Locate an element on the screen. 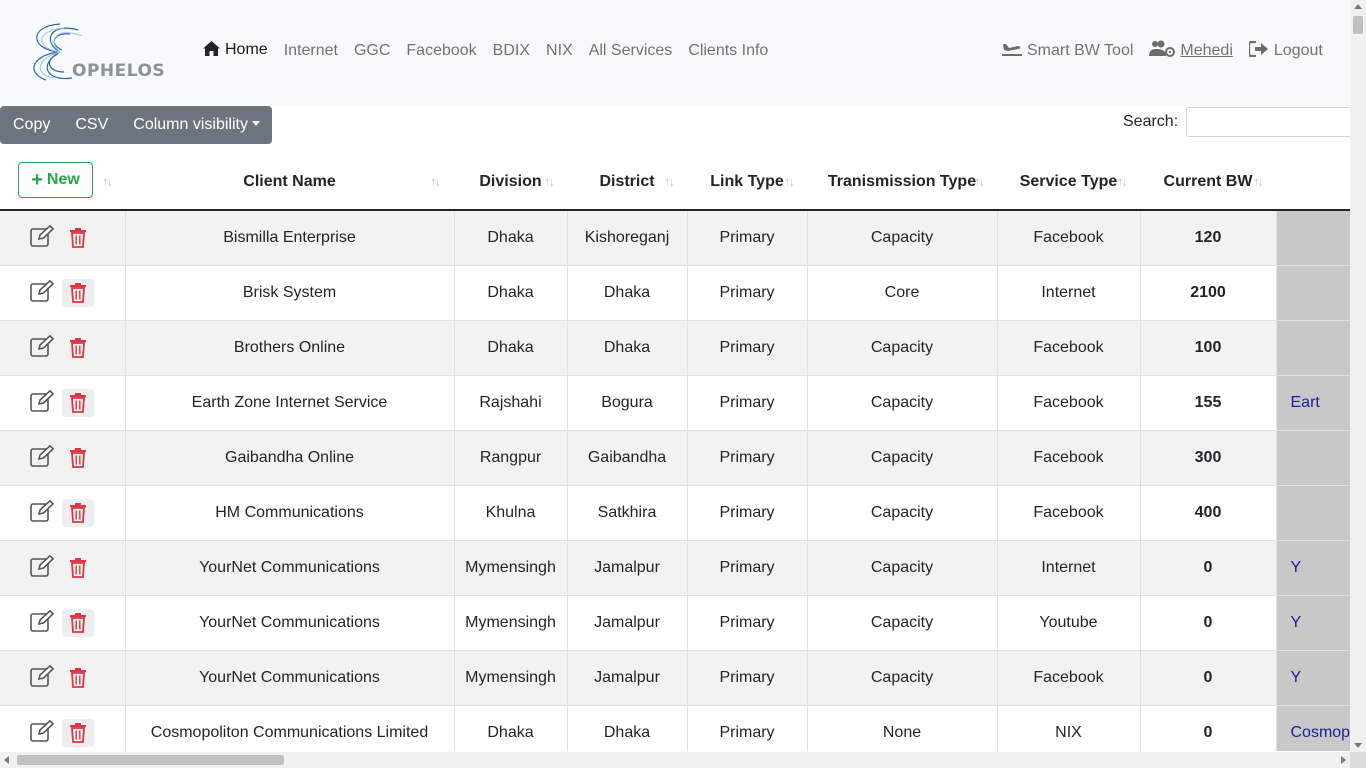 This screenshot has width=1366, height=768. header-district-label: District is located at coordinates (627, 181).